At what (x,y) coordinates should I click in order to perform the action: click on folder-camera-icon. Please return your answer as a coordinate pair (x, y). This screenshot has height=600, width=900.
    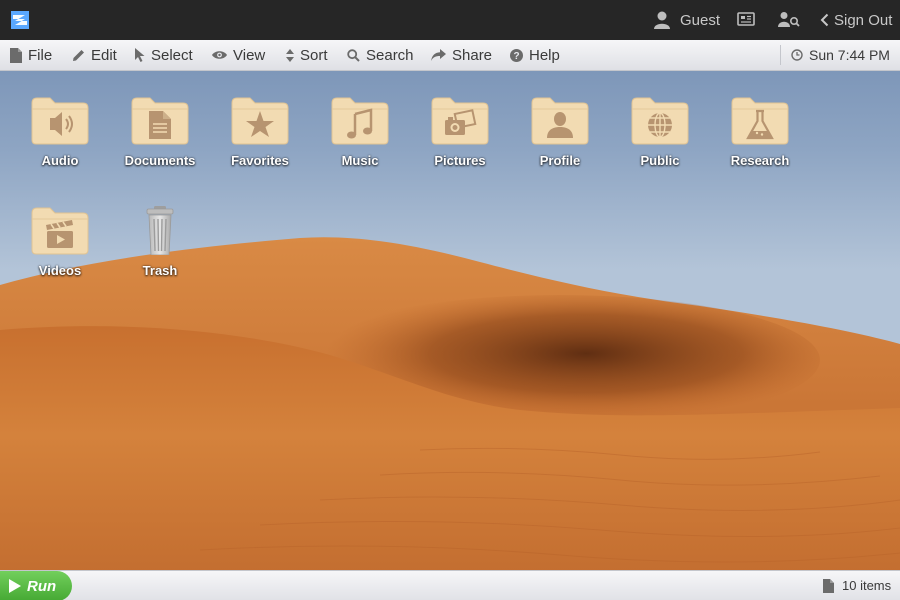
    Looking at the image, I should click on (460, 121).